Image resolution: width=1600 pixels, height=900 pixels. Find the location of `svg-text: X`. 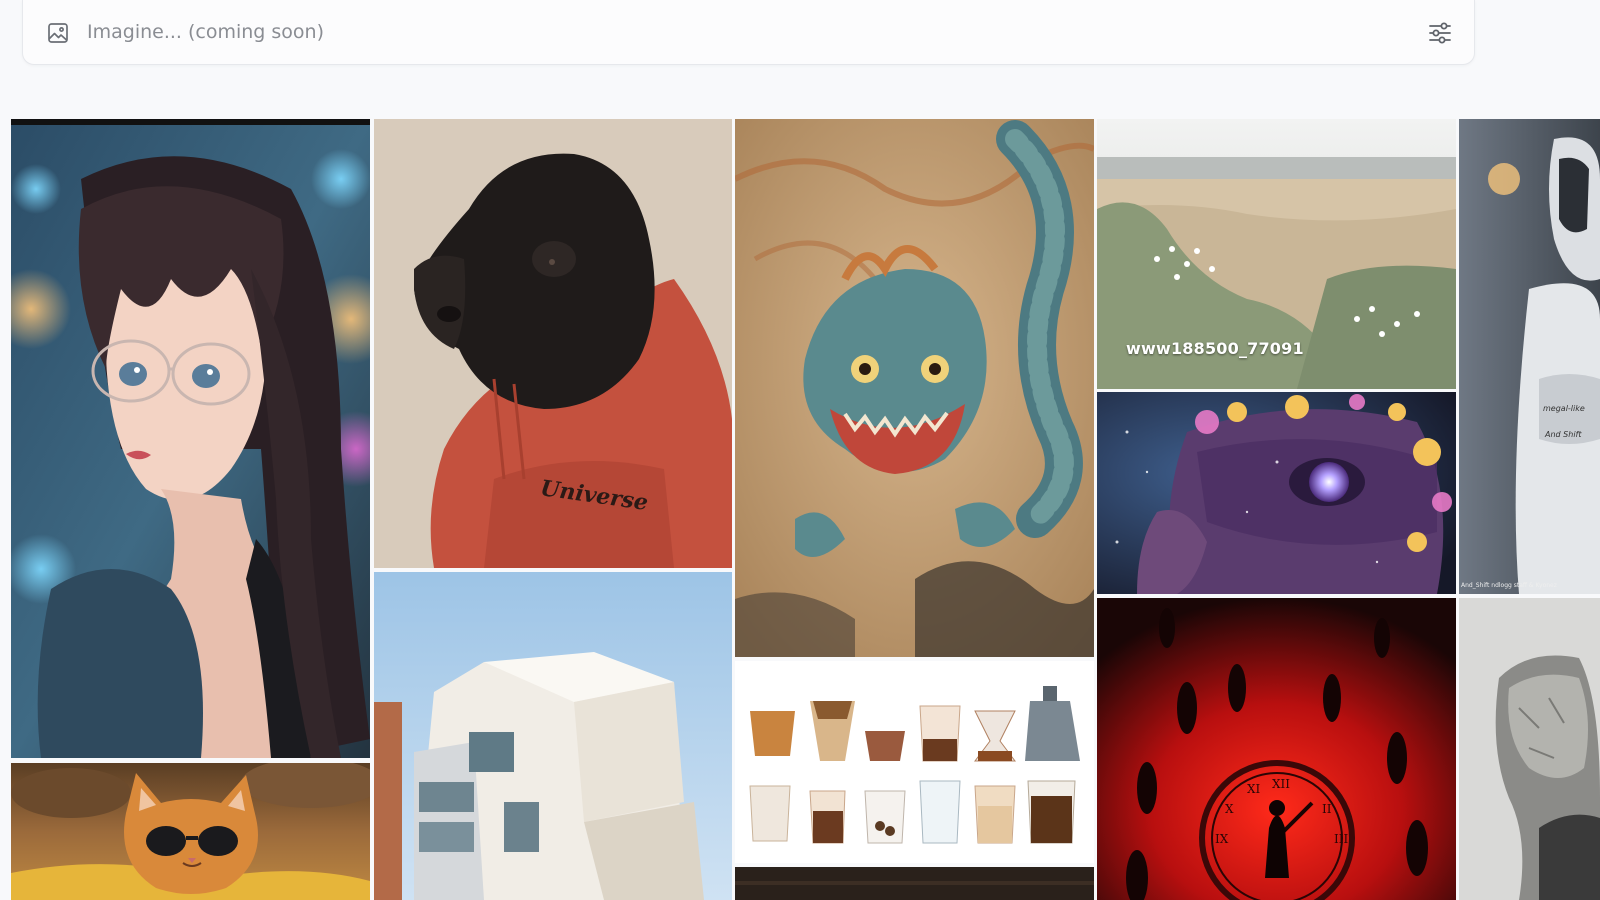

svg-text: X is located at coordinates (1229, 809).